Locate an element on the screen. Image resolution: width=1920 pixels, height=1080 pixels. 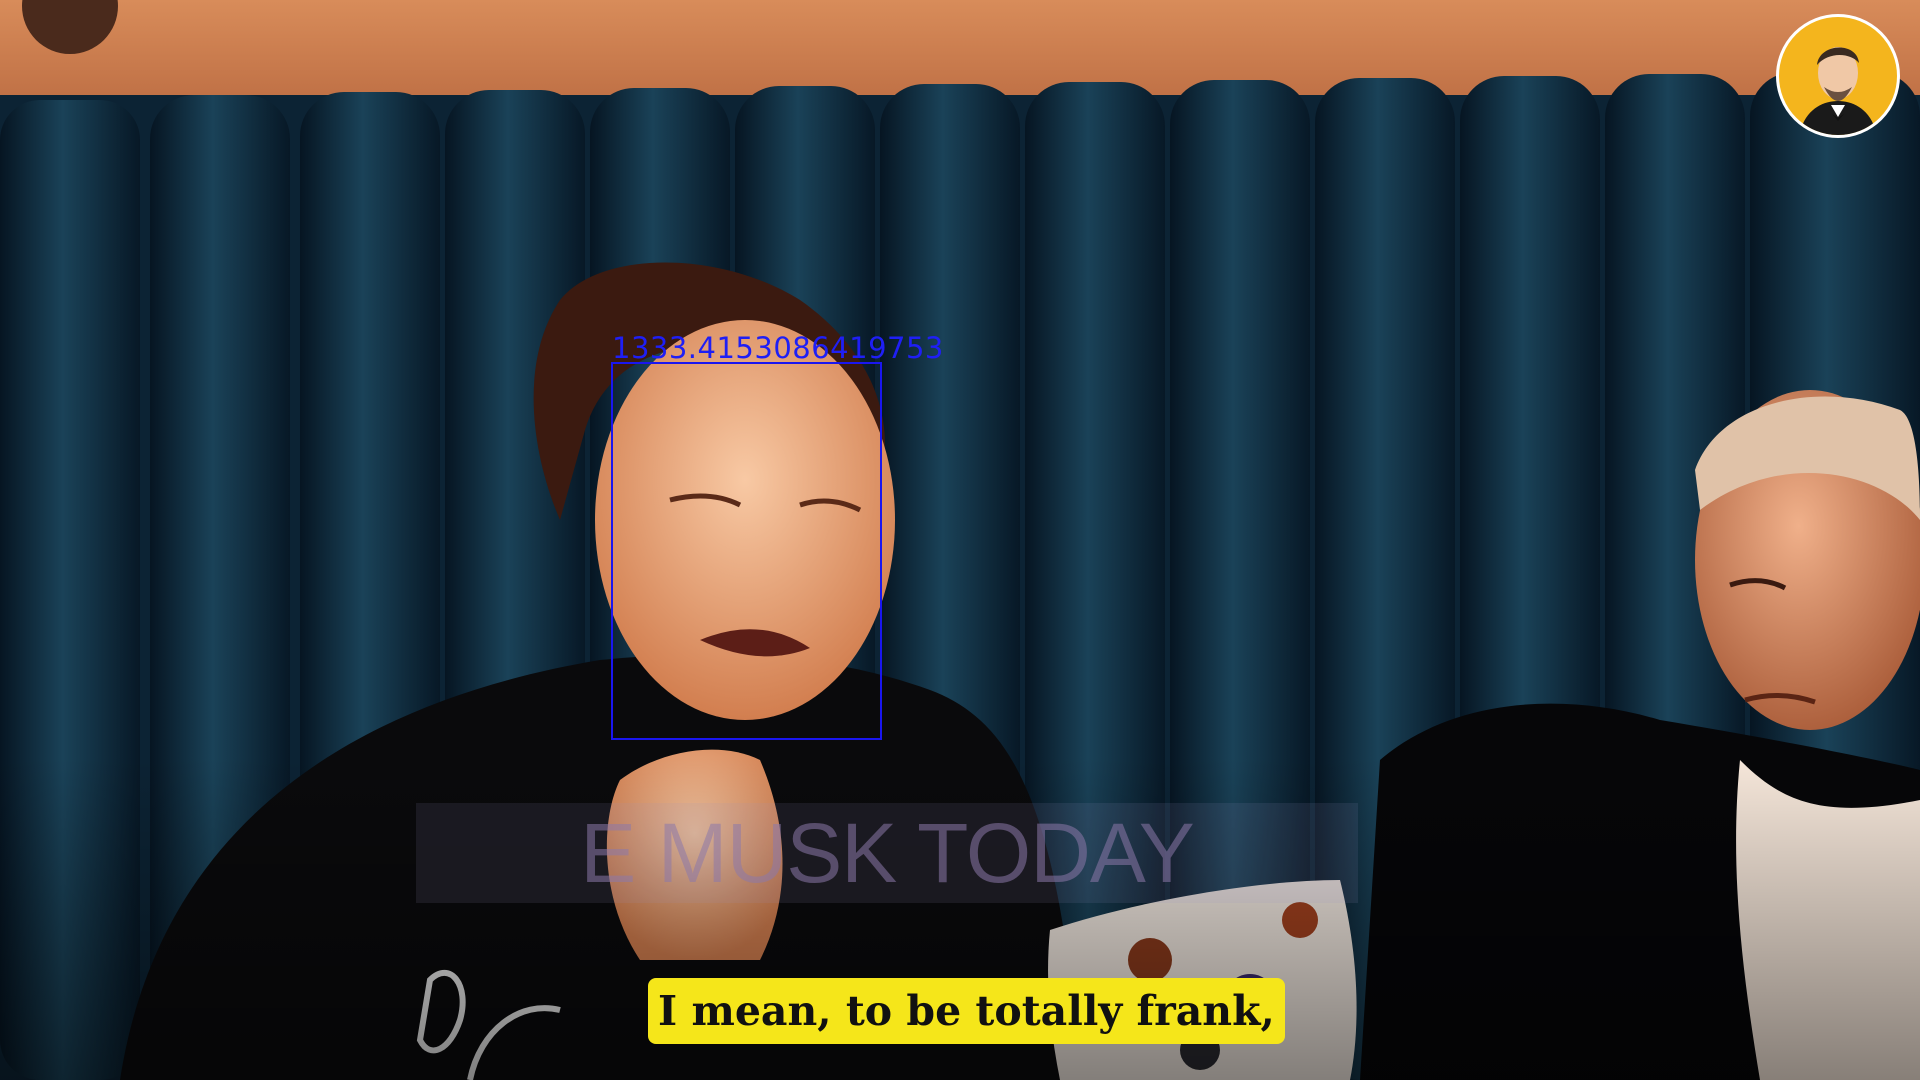
watermark-text: E MUSK TODAY is located at coordinates (887, 853).